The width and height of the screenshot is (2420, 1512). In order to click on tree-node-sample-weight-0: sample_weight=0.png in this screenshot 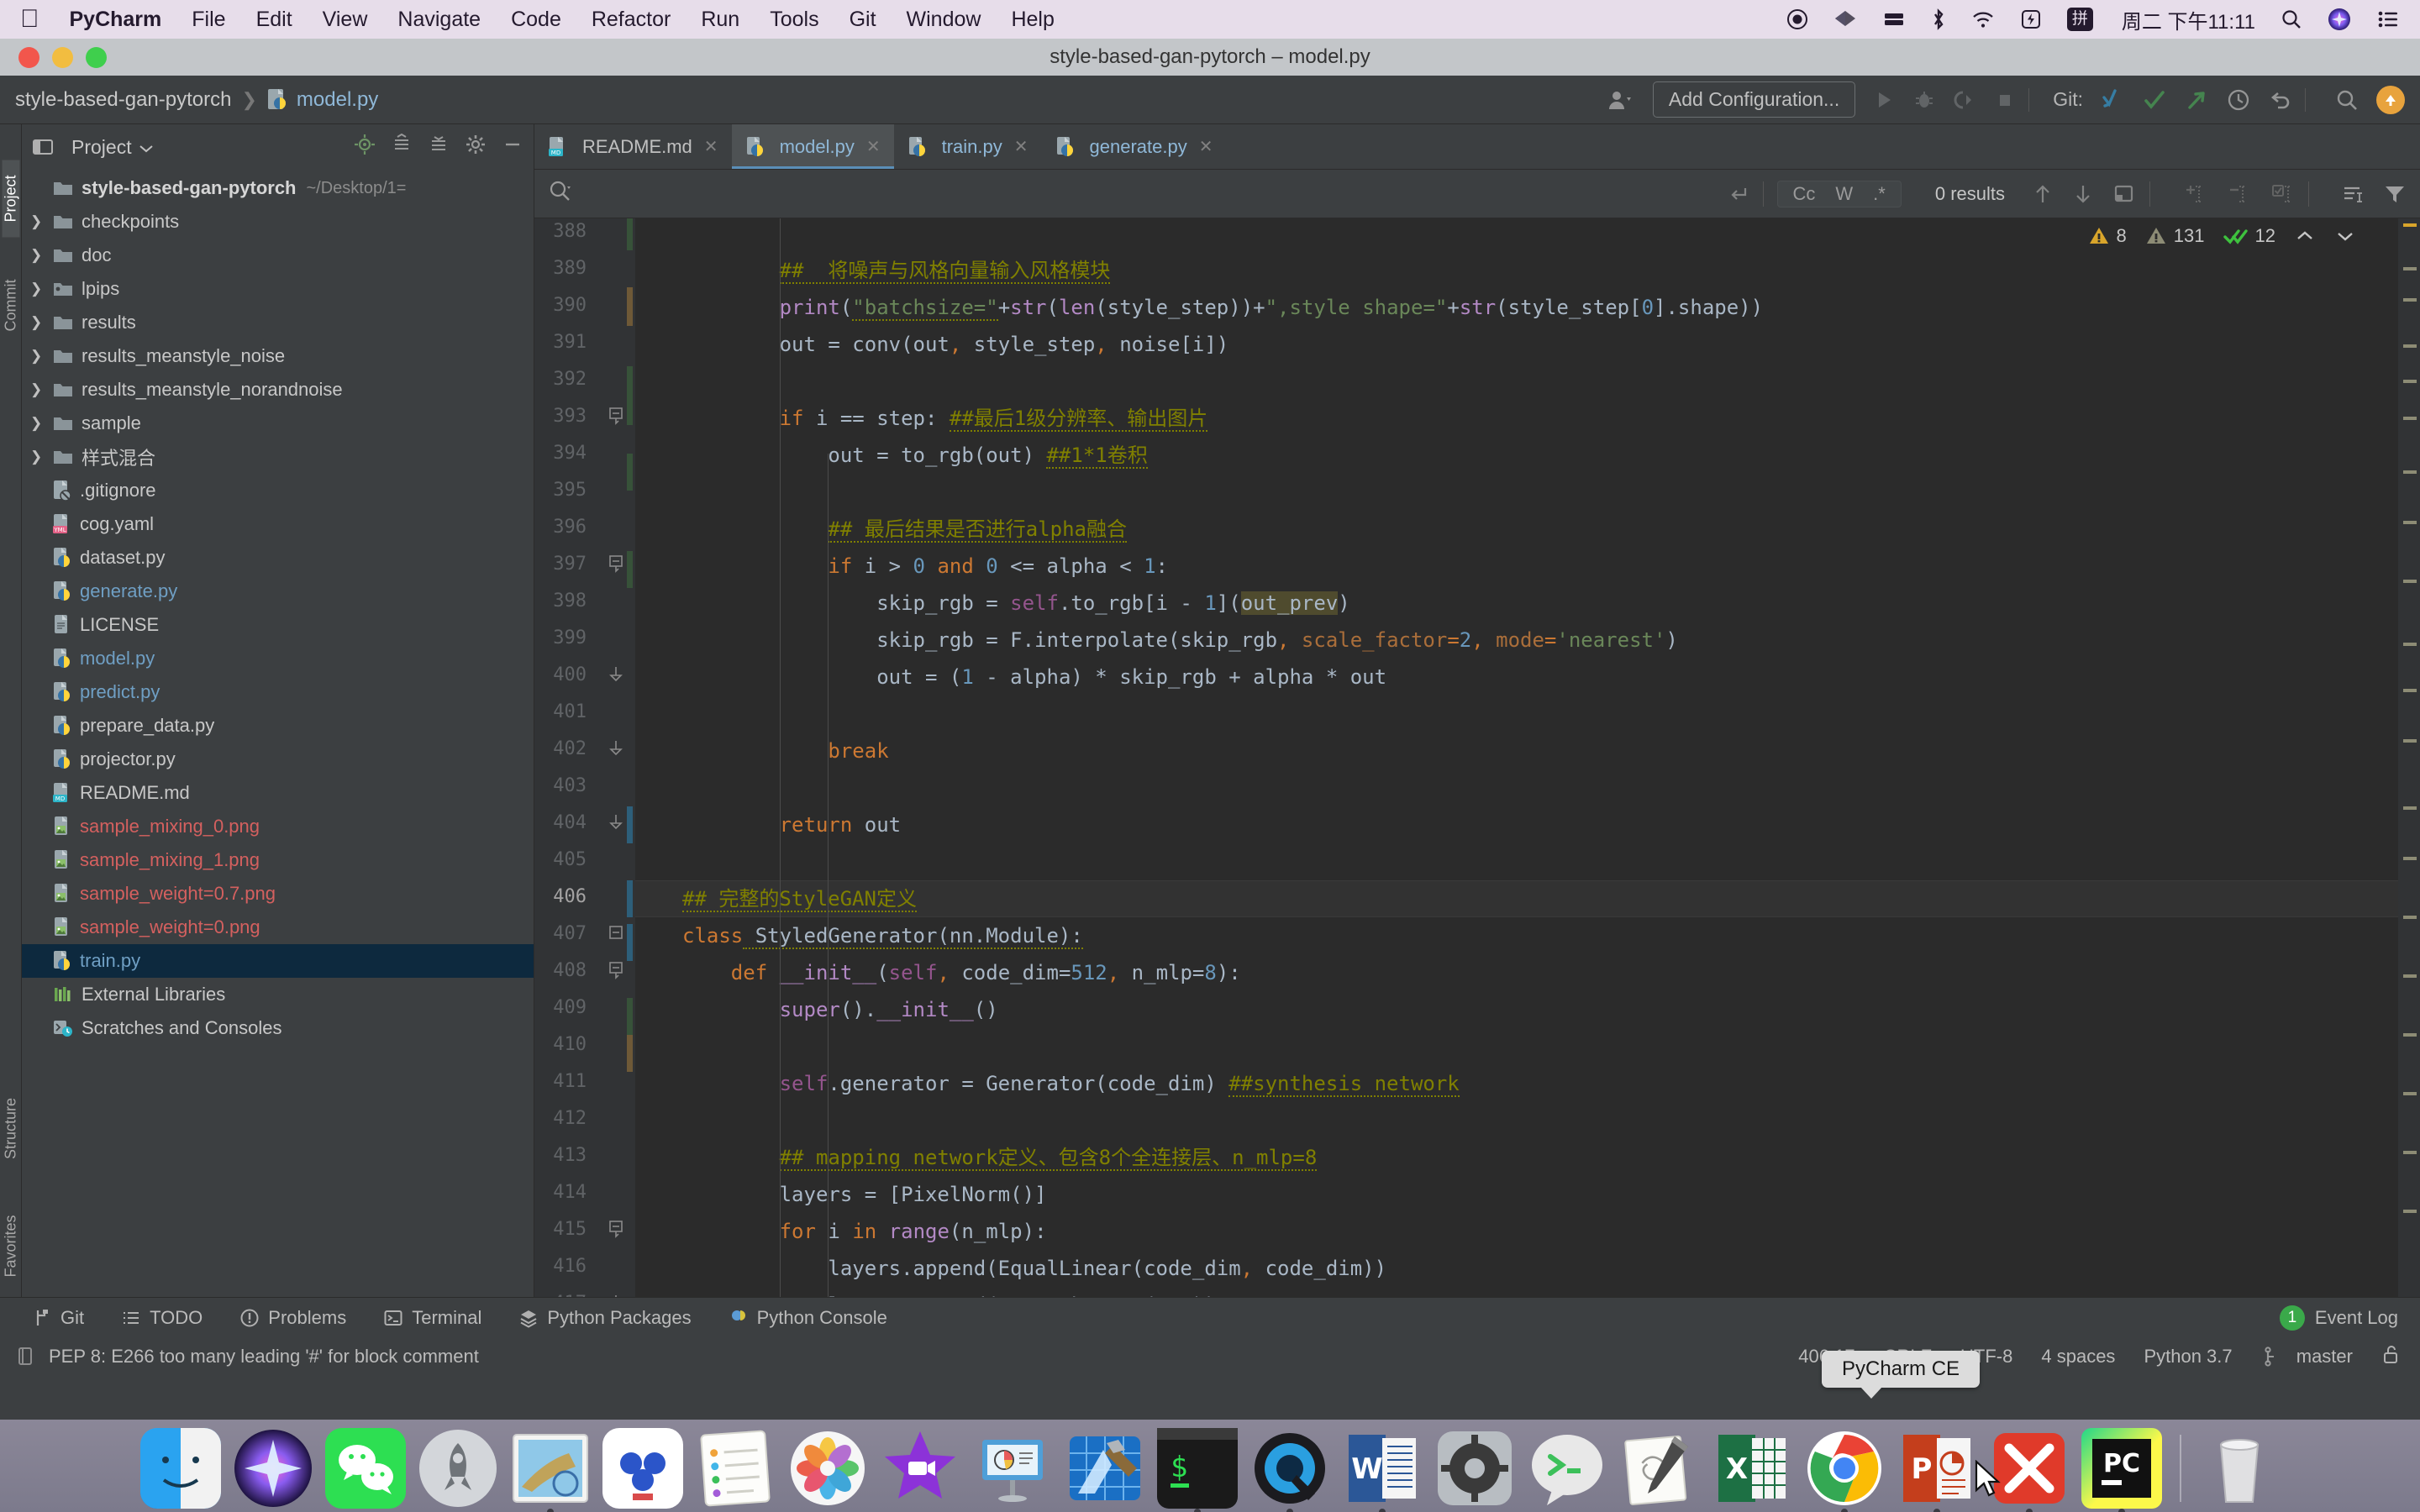, I will do `click(278, 927)`.